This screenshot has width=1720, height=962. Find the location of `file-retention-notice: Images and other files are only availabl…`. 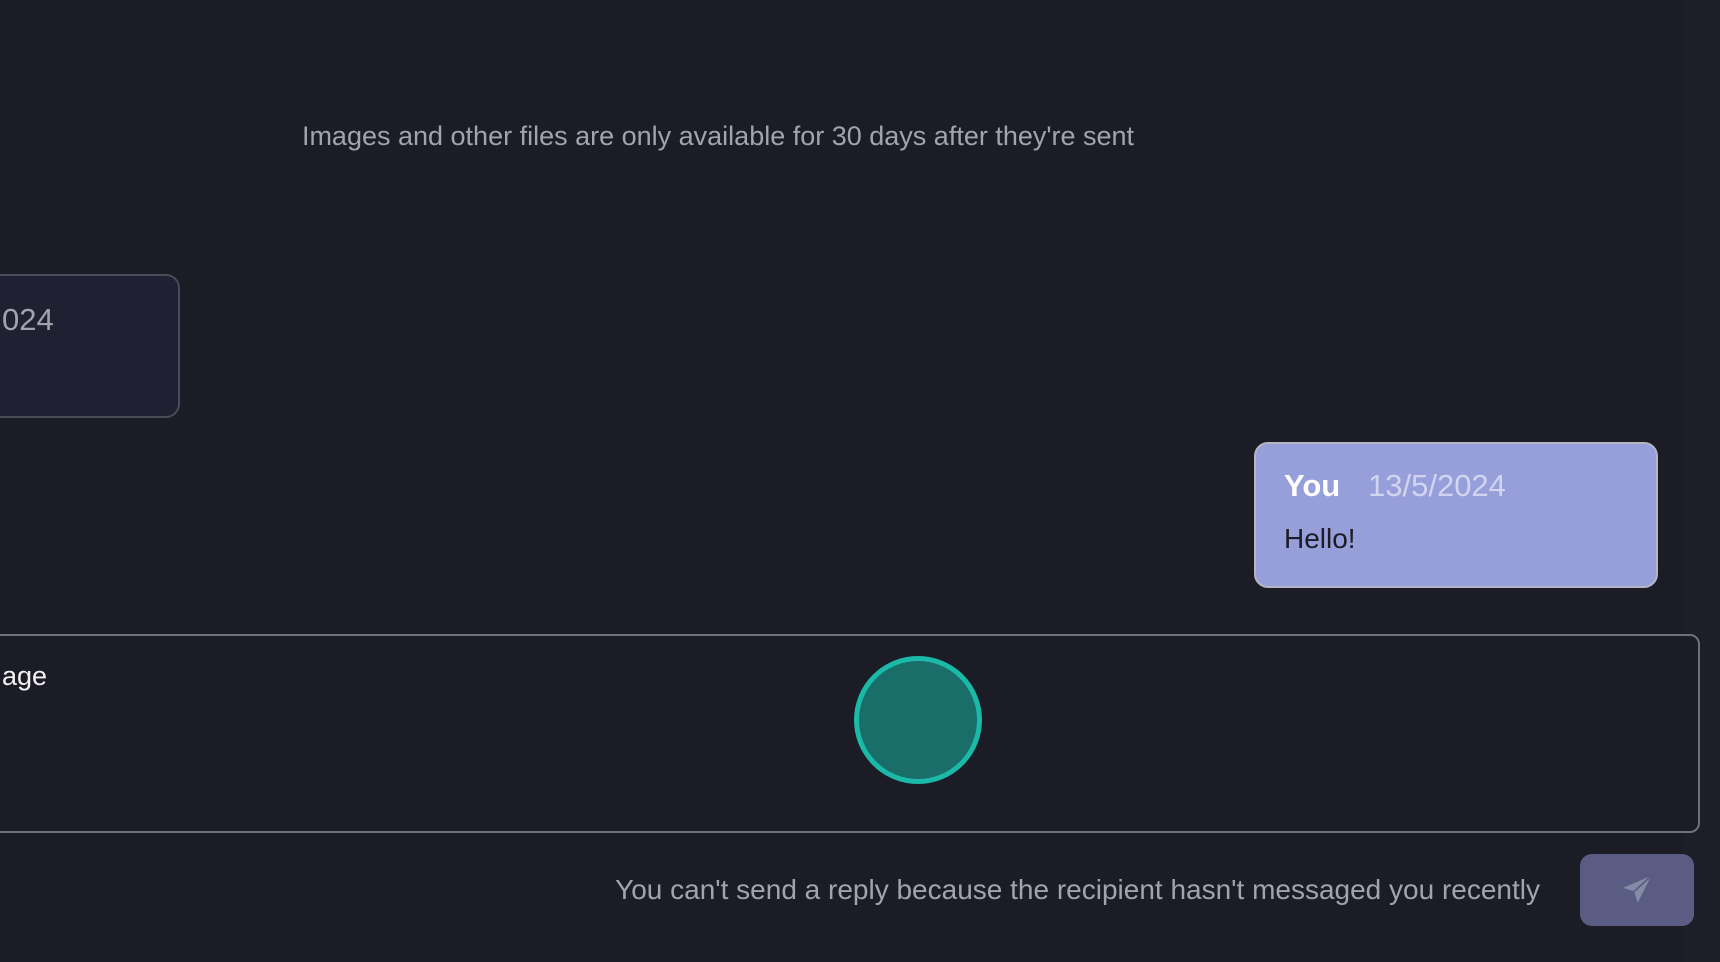

file-retention-notice: Images and other files are only availabl… is located at coordinates (718, 136).